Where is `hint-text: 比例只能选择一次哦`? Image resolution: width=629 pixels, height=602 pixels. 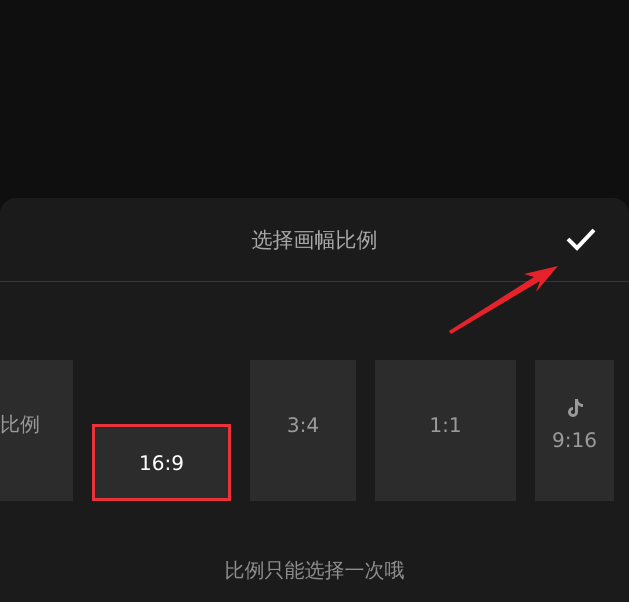
hint-text: 比例只能选择一次哦 is located at coordinates (314, 570).